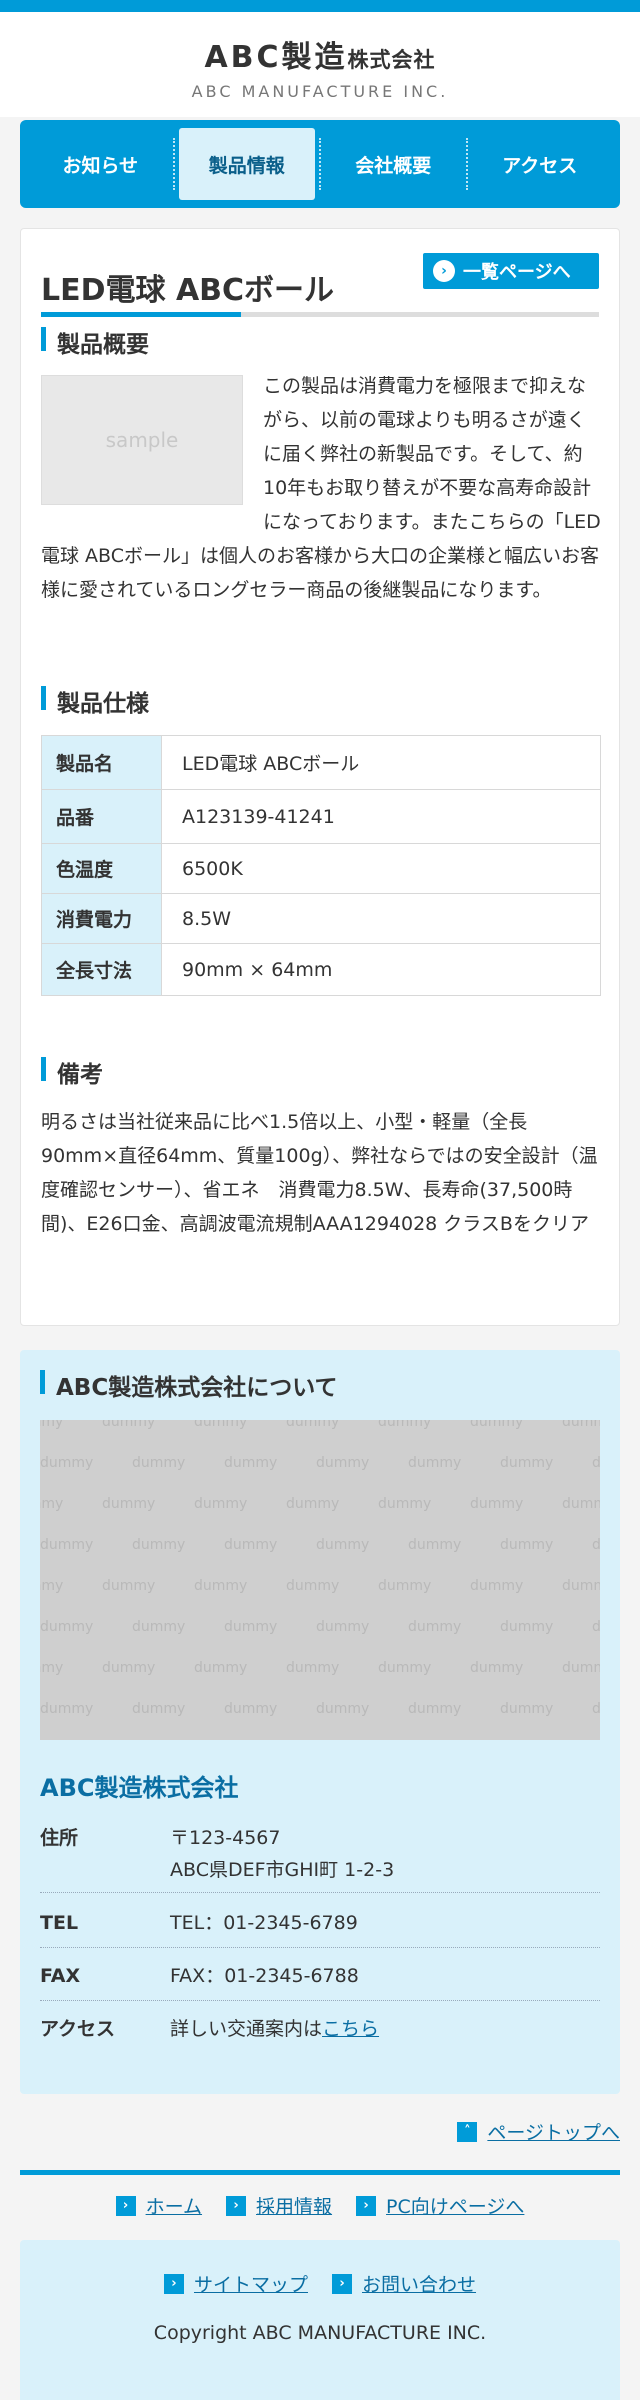 The height and width of the screenshot is (2400, 640). What do you see at coordinates (540, 164) in the screenshot?
I see `nav-item-access: アクセス` at bounding box center [540, 164].